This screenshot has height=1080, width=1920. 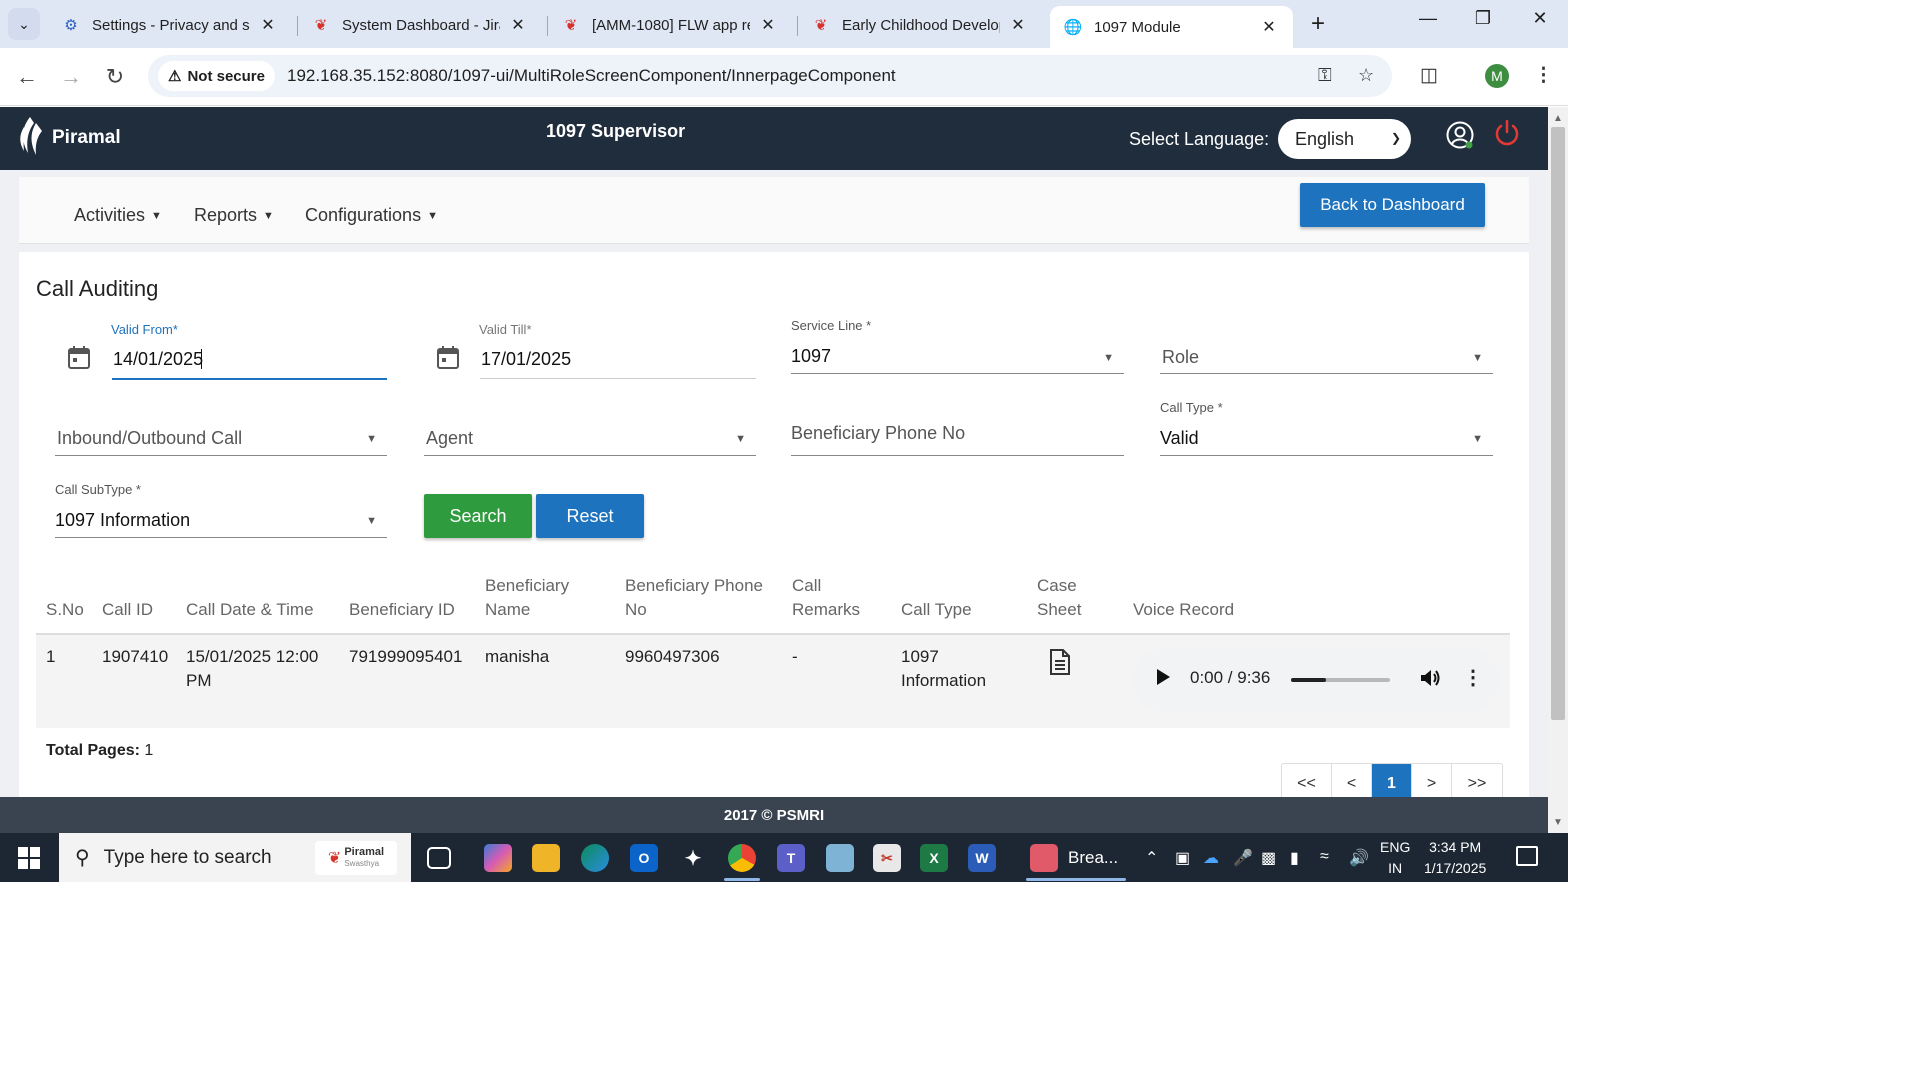 I want to click on meet-icon: ▣, so click(x=1182, y=858).